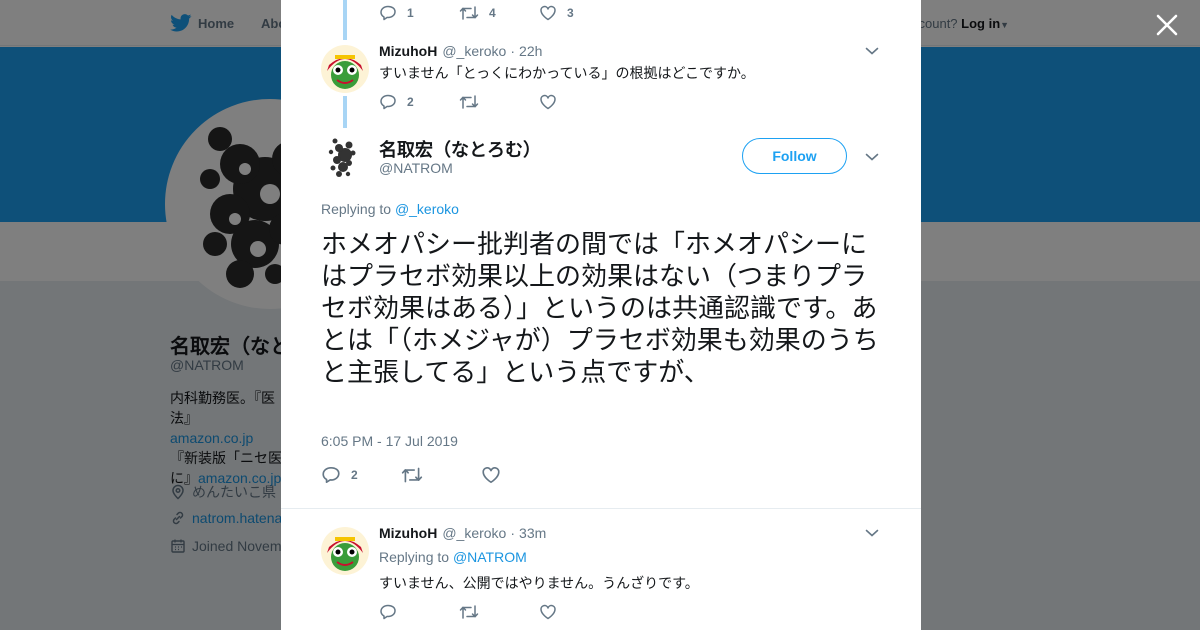 Image resolution: width=1200 pixels, height=630 pixels. I want to click on natrom-avatar, so click(345, 157).